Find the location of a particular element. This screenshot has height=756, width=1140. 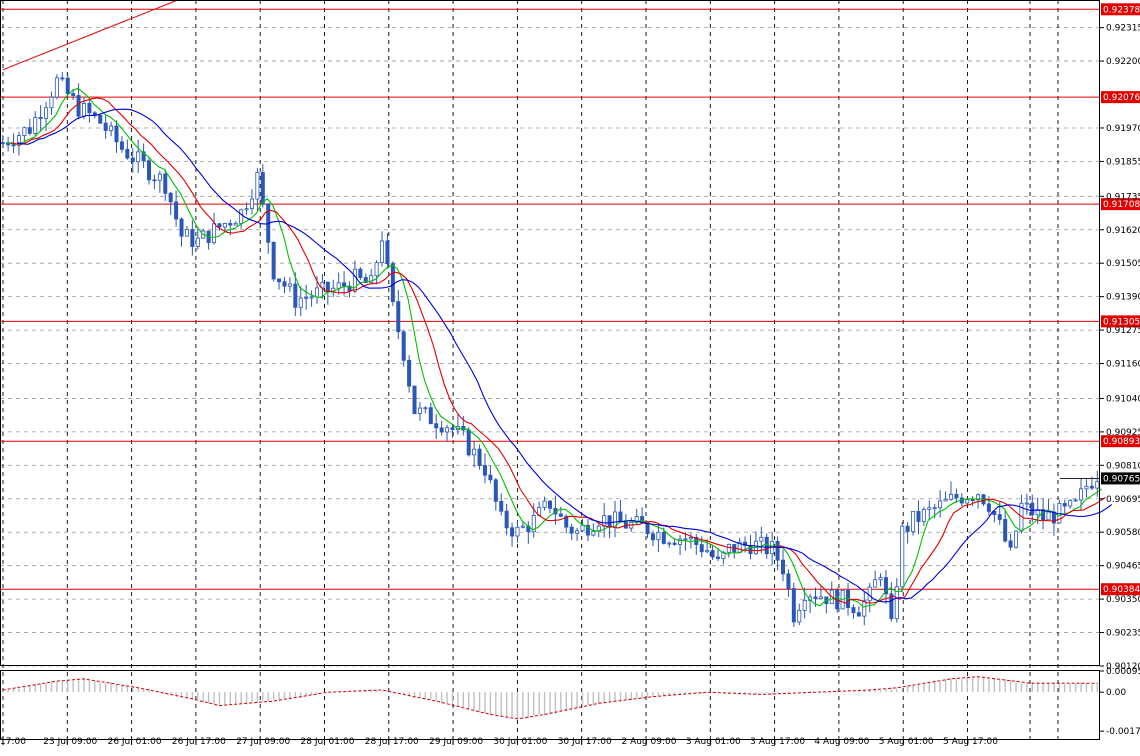

price-tick-label: 0.91040 is located at coordinates (1123, 399).